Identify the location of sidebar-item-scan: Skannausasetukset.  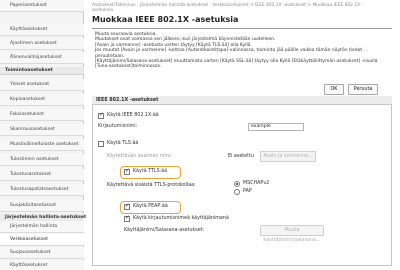
(42, 130).